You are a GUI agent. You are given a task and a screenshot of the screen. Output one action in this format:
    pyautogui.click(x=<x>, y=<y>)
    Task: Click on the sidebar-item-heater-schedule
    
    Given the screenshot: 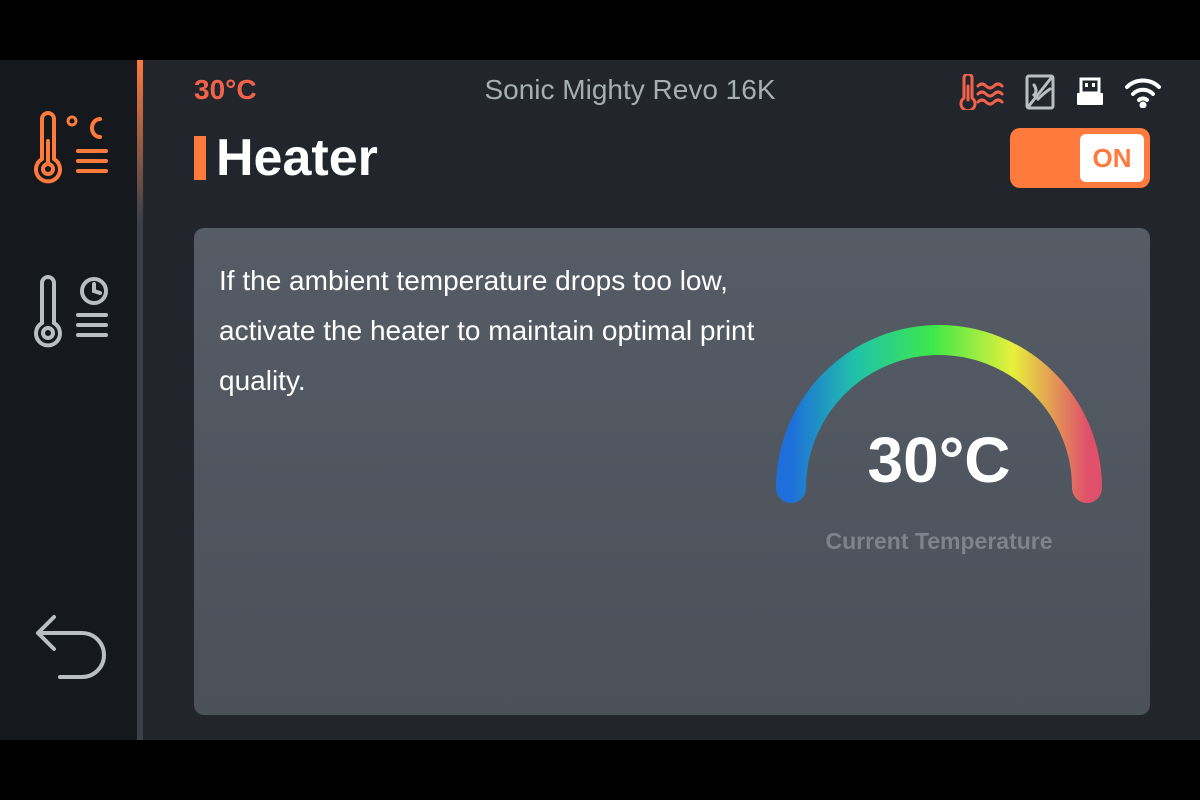 What is the action you would take?
    pyautogui.click(x=70, y=317)
    